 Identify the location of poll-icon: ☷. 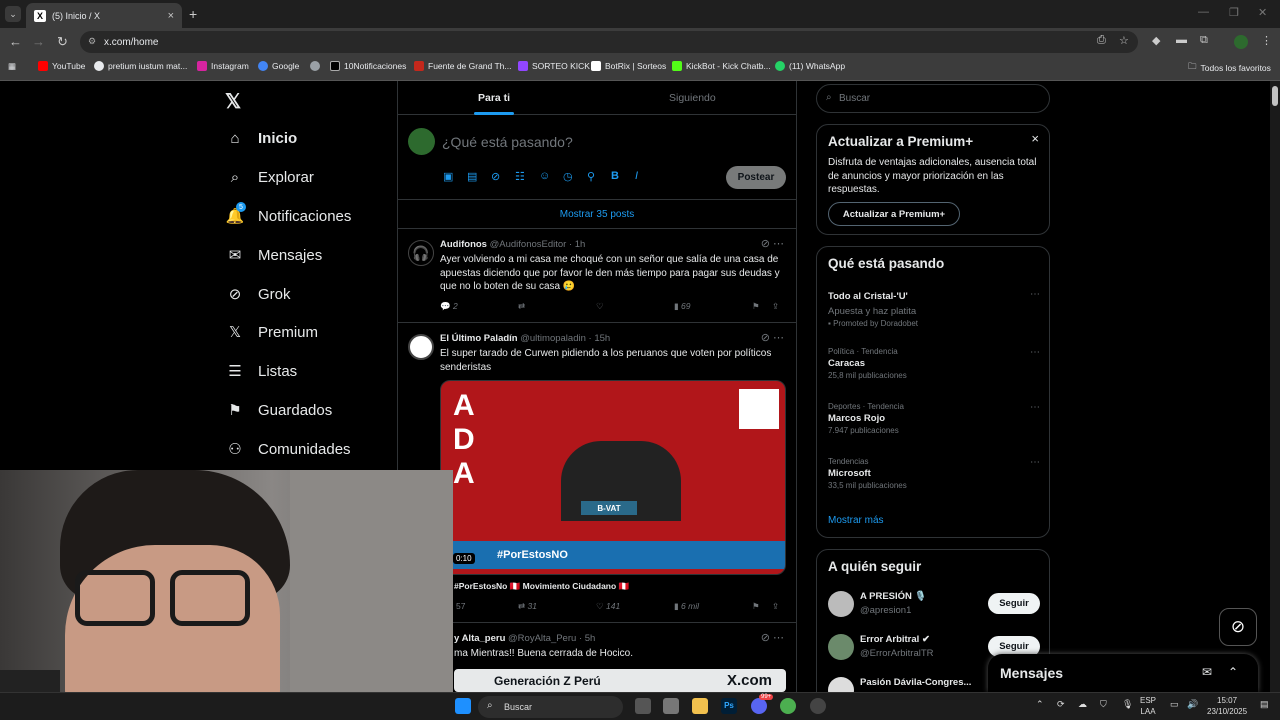
(520, 176).